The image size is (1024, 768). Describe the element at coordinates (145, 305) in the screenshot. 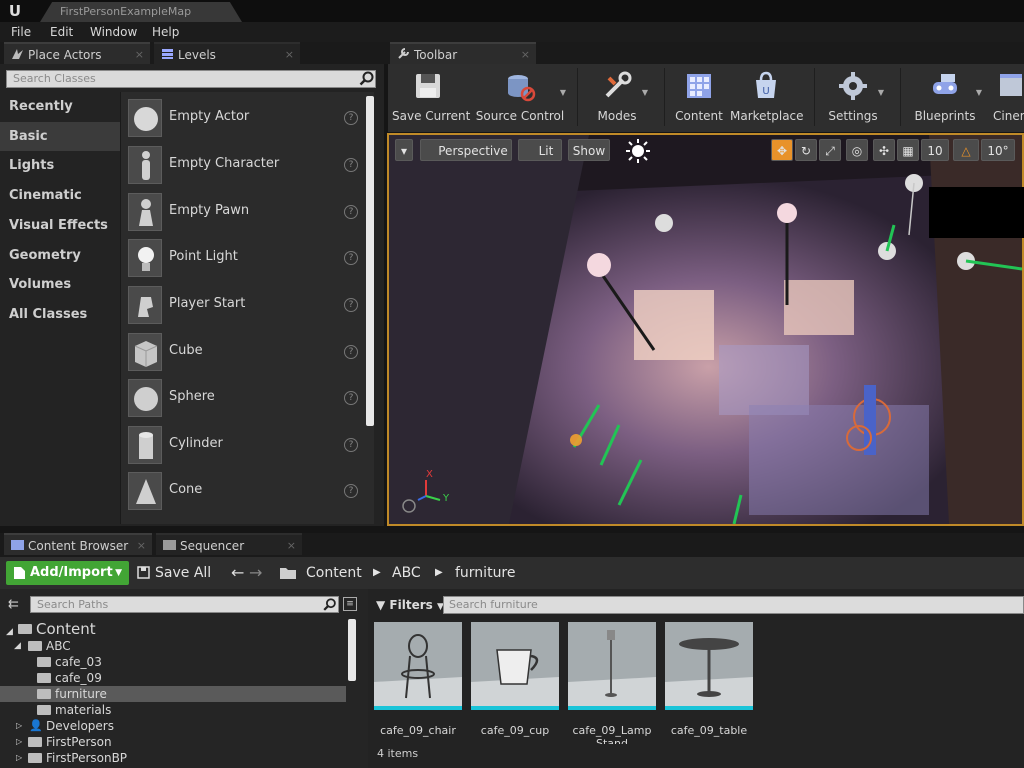

I see `player-start-icon` at that location.